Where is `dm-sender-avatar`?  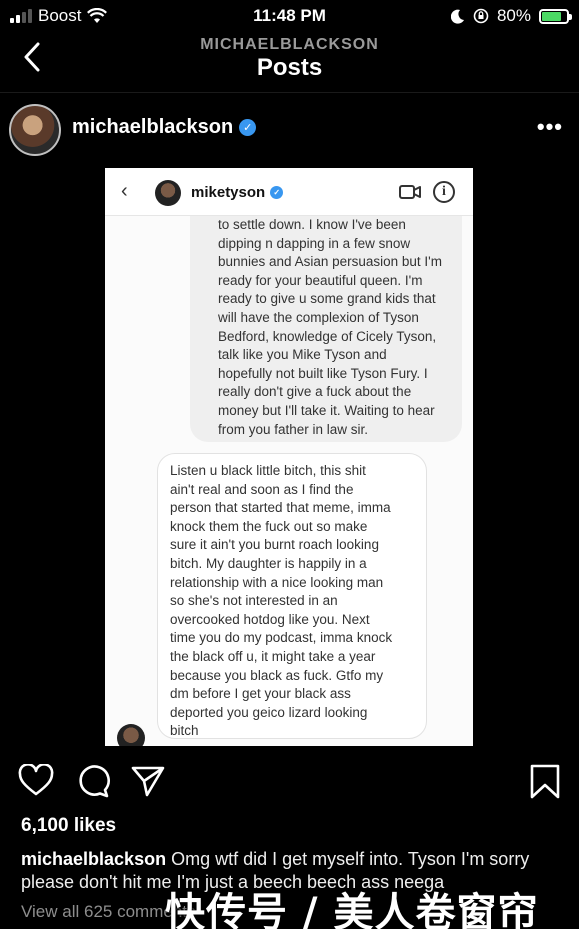
dm-sender-avatar is located at coordinates (131, 735).